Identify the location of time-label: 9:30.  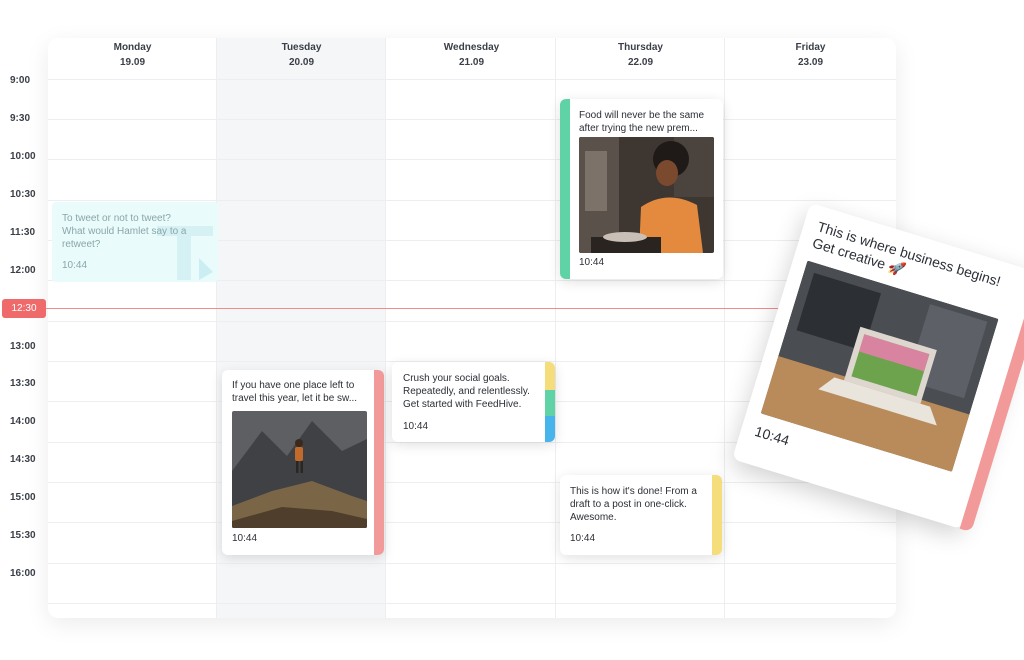
(20, 118).